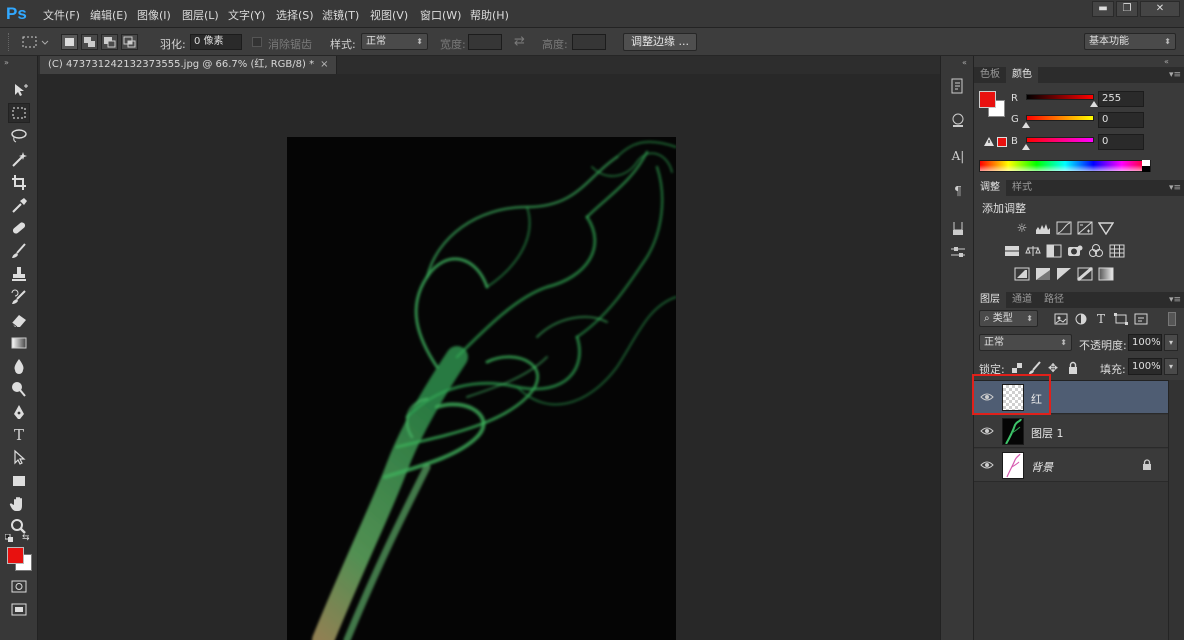 This screenshot has width=1184, height=640. I want to click on fill-dropdown-arrow-icon: ▾, so click(1171, 366).